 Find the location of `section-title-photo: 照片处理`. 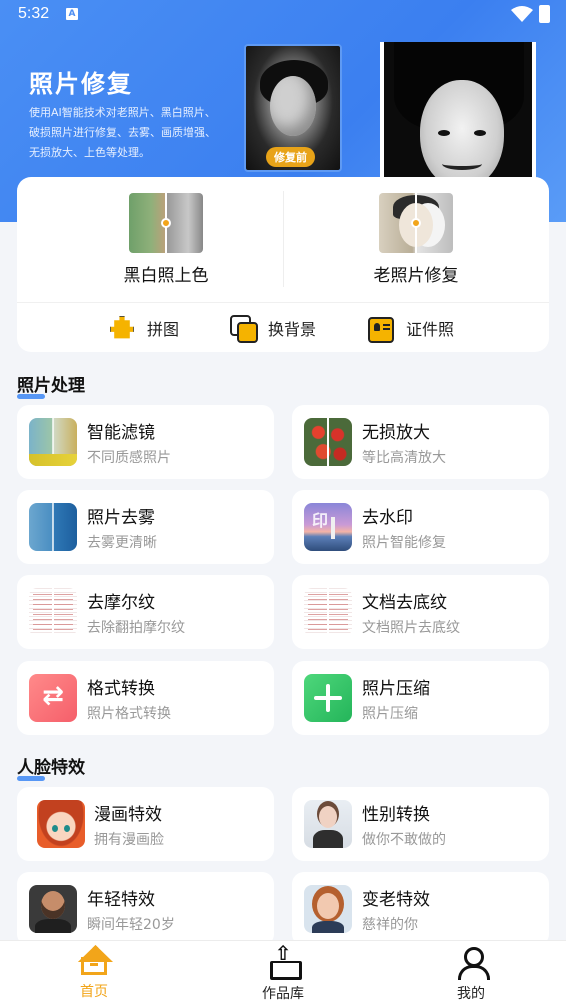

section-title-photo: 照片处理 is located at coordinates (51, 385).